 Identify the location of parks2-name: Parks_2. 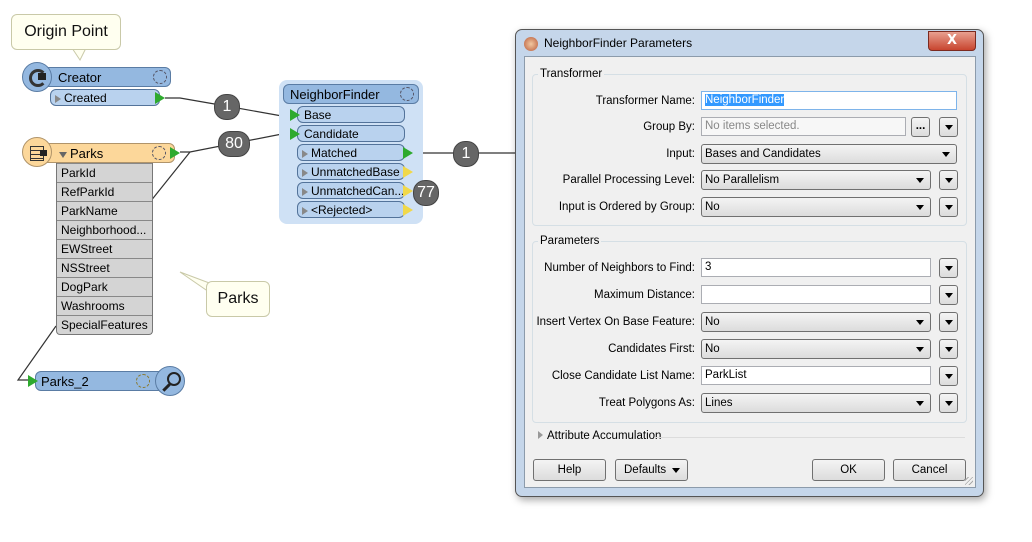
(65, 381).